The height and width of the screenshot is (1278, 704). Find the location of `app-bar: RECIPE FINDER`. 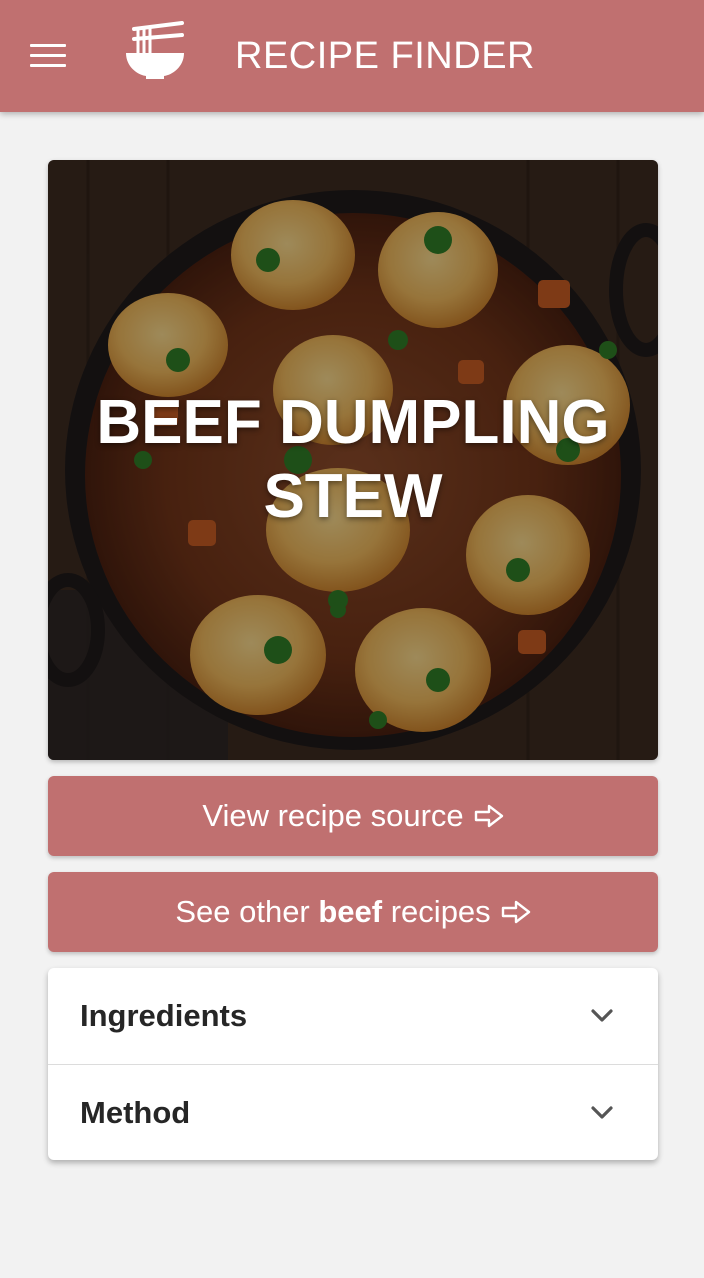

app-bar: RECIPE FINDER is located at coordinates (352, 56).